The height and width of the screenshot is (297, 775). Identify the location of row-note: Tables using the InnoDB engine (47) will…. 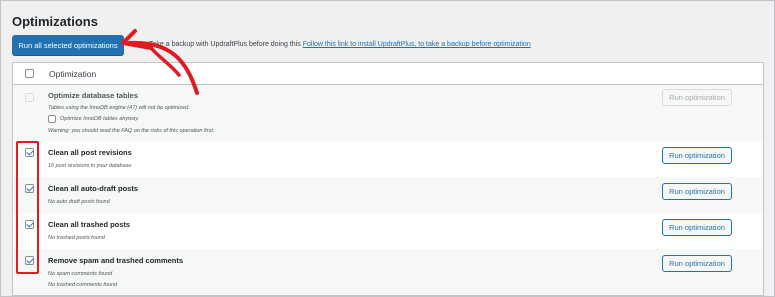
(119, 108).